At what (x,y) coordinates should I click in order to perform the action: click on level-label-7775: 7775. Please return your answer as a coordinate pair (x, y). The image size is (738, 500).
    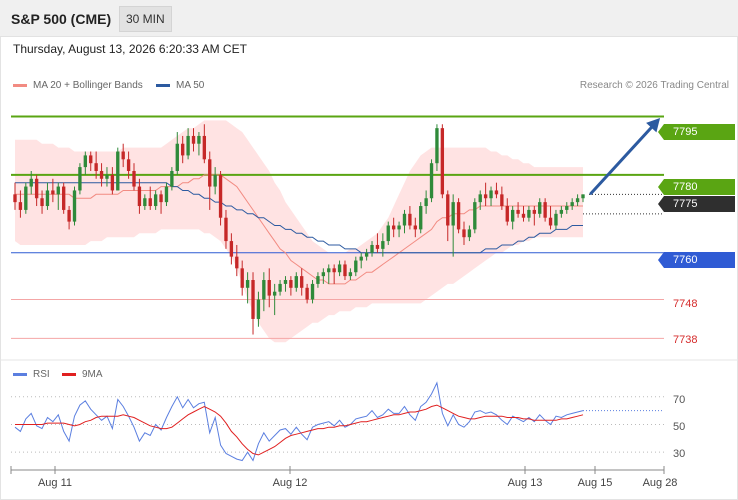
    Looking at the image, I should click on (696, 204).